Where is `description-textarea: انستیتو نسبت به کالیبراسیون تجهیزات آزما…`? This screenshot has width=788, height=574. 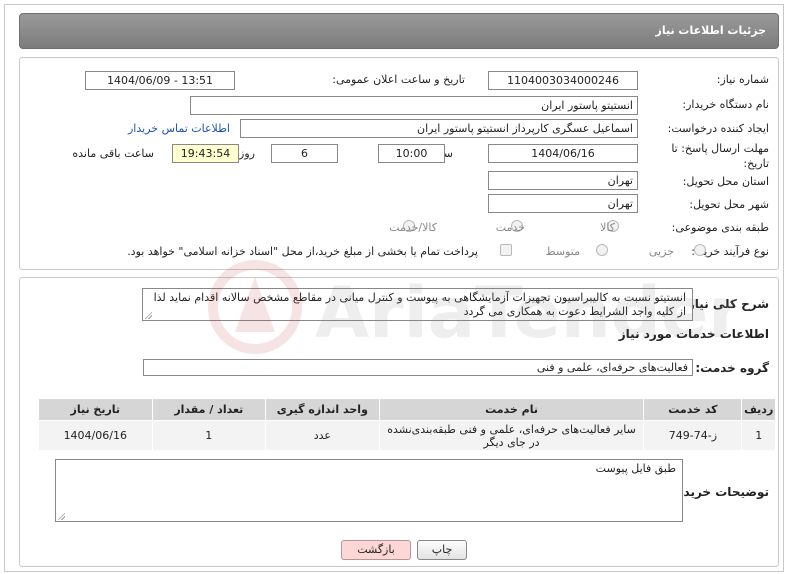 description-textarea: انستیتو نسبت به کالیبراسیون تجهیزات آزما… is located at coordinates (417, 304).